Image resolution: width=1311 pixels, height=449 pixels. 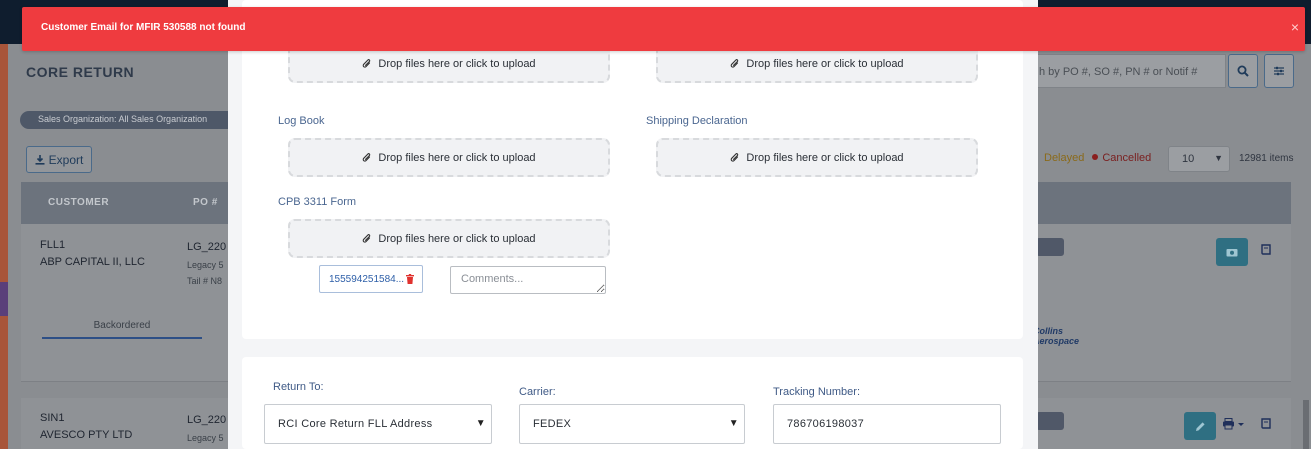 What do you see at coordinates (317, 202) in the screenshot?
I see `cpb-form-label: CPB 3311 Form` at bounding box center [317, 202].